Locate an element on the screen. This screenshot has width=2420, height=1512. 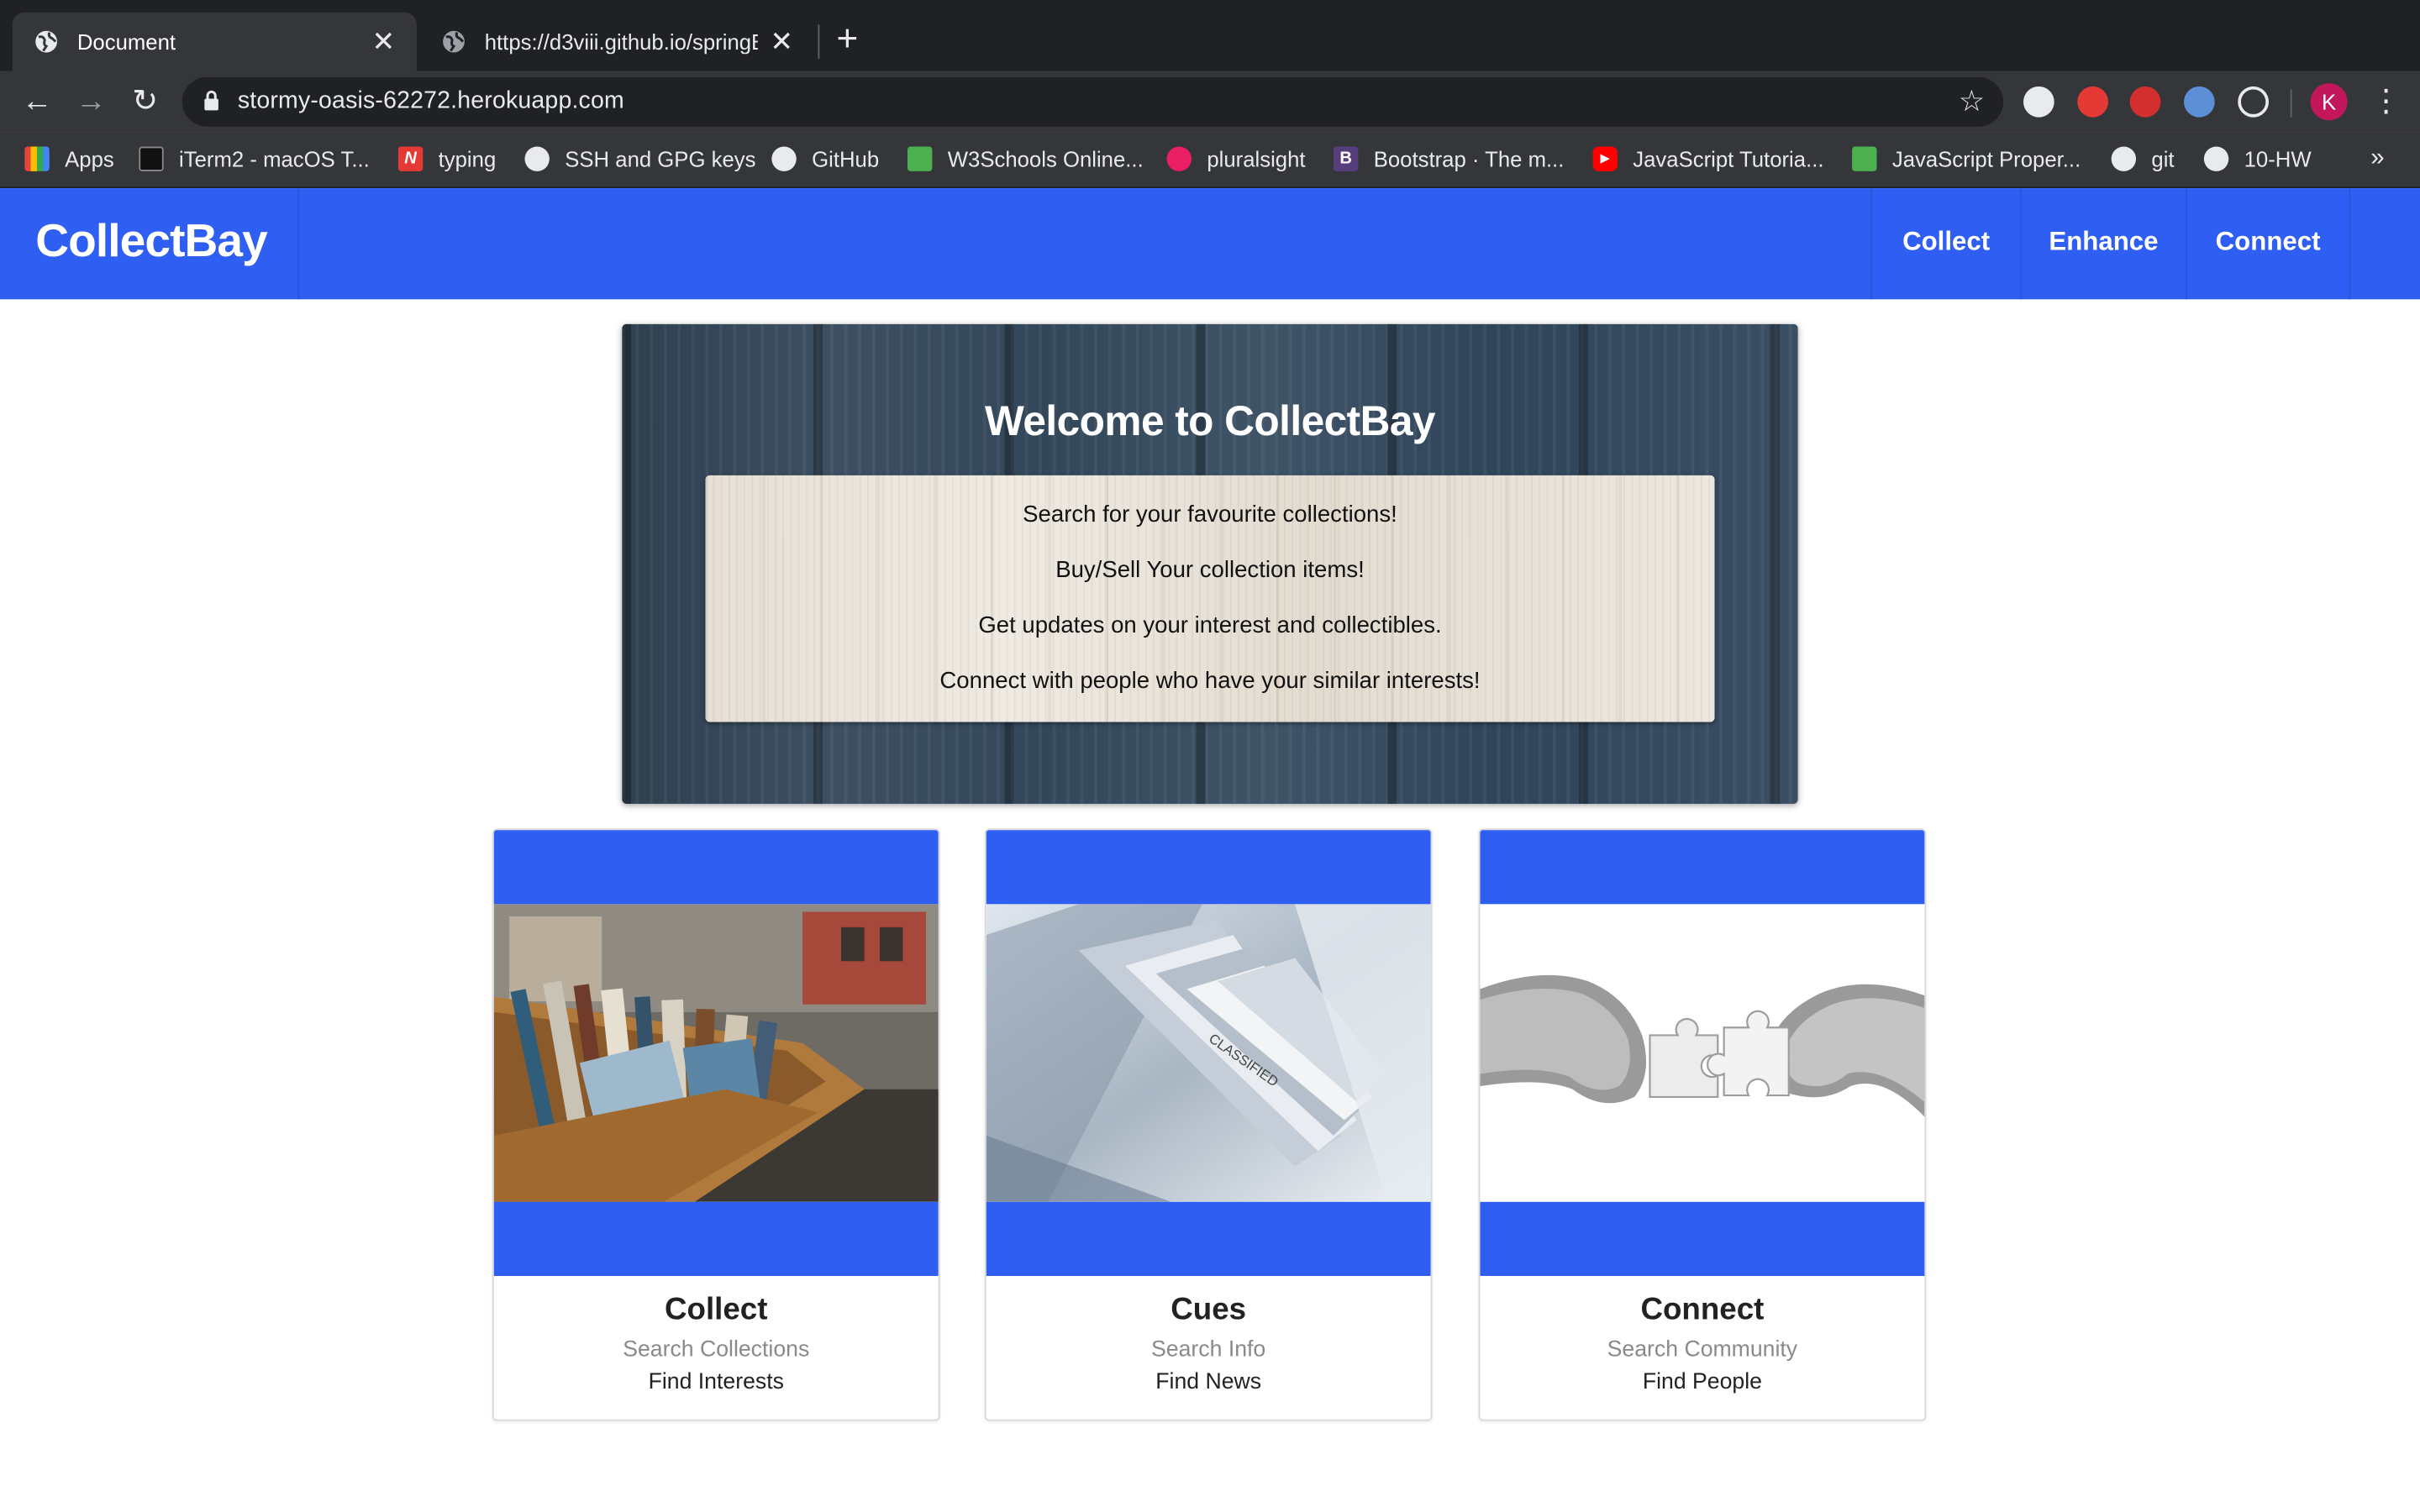
nav-collect: Collect is located at coordinates (1945, 244).